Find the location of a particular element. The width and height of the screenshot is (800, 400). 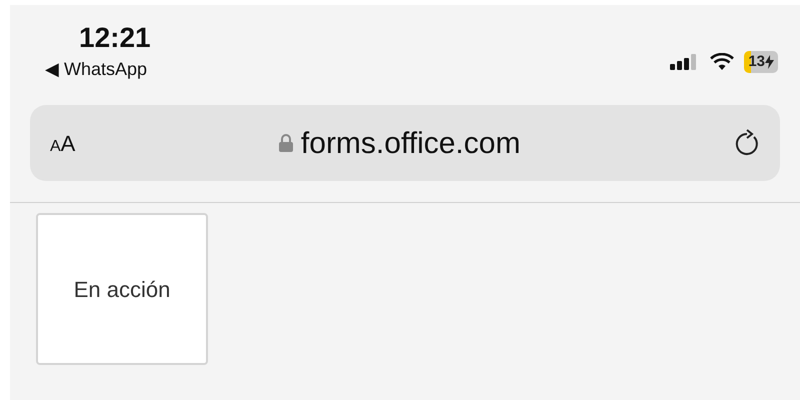

option-card: En acción is located at coordinates (122, 289).